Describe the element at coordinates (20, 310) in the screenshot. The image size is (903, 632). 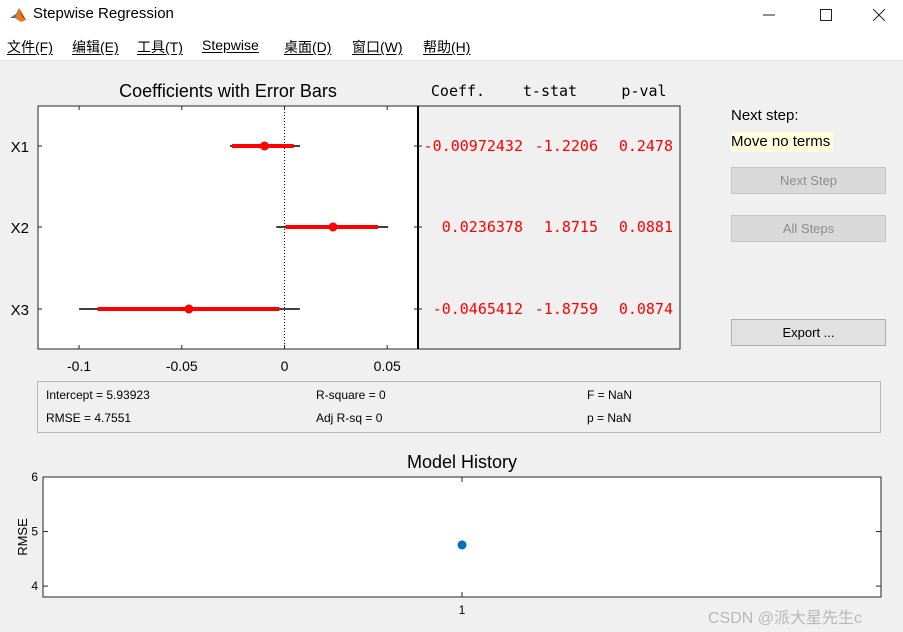
I see `coef-row-label: X3` at that location.